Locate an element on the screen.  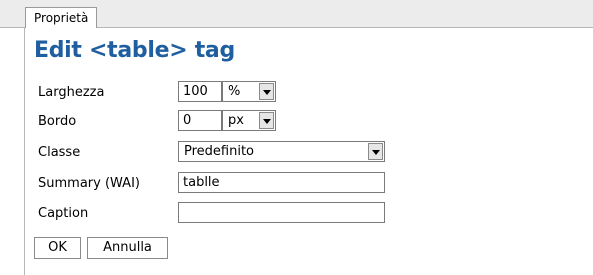
tab-bar: Proprietà is located at coordinates (296, 14).